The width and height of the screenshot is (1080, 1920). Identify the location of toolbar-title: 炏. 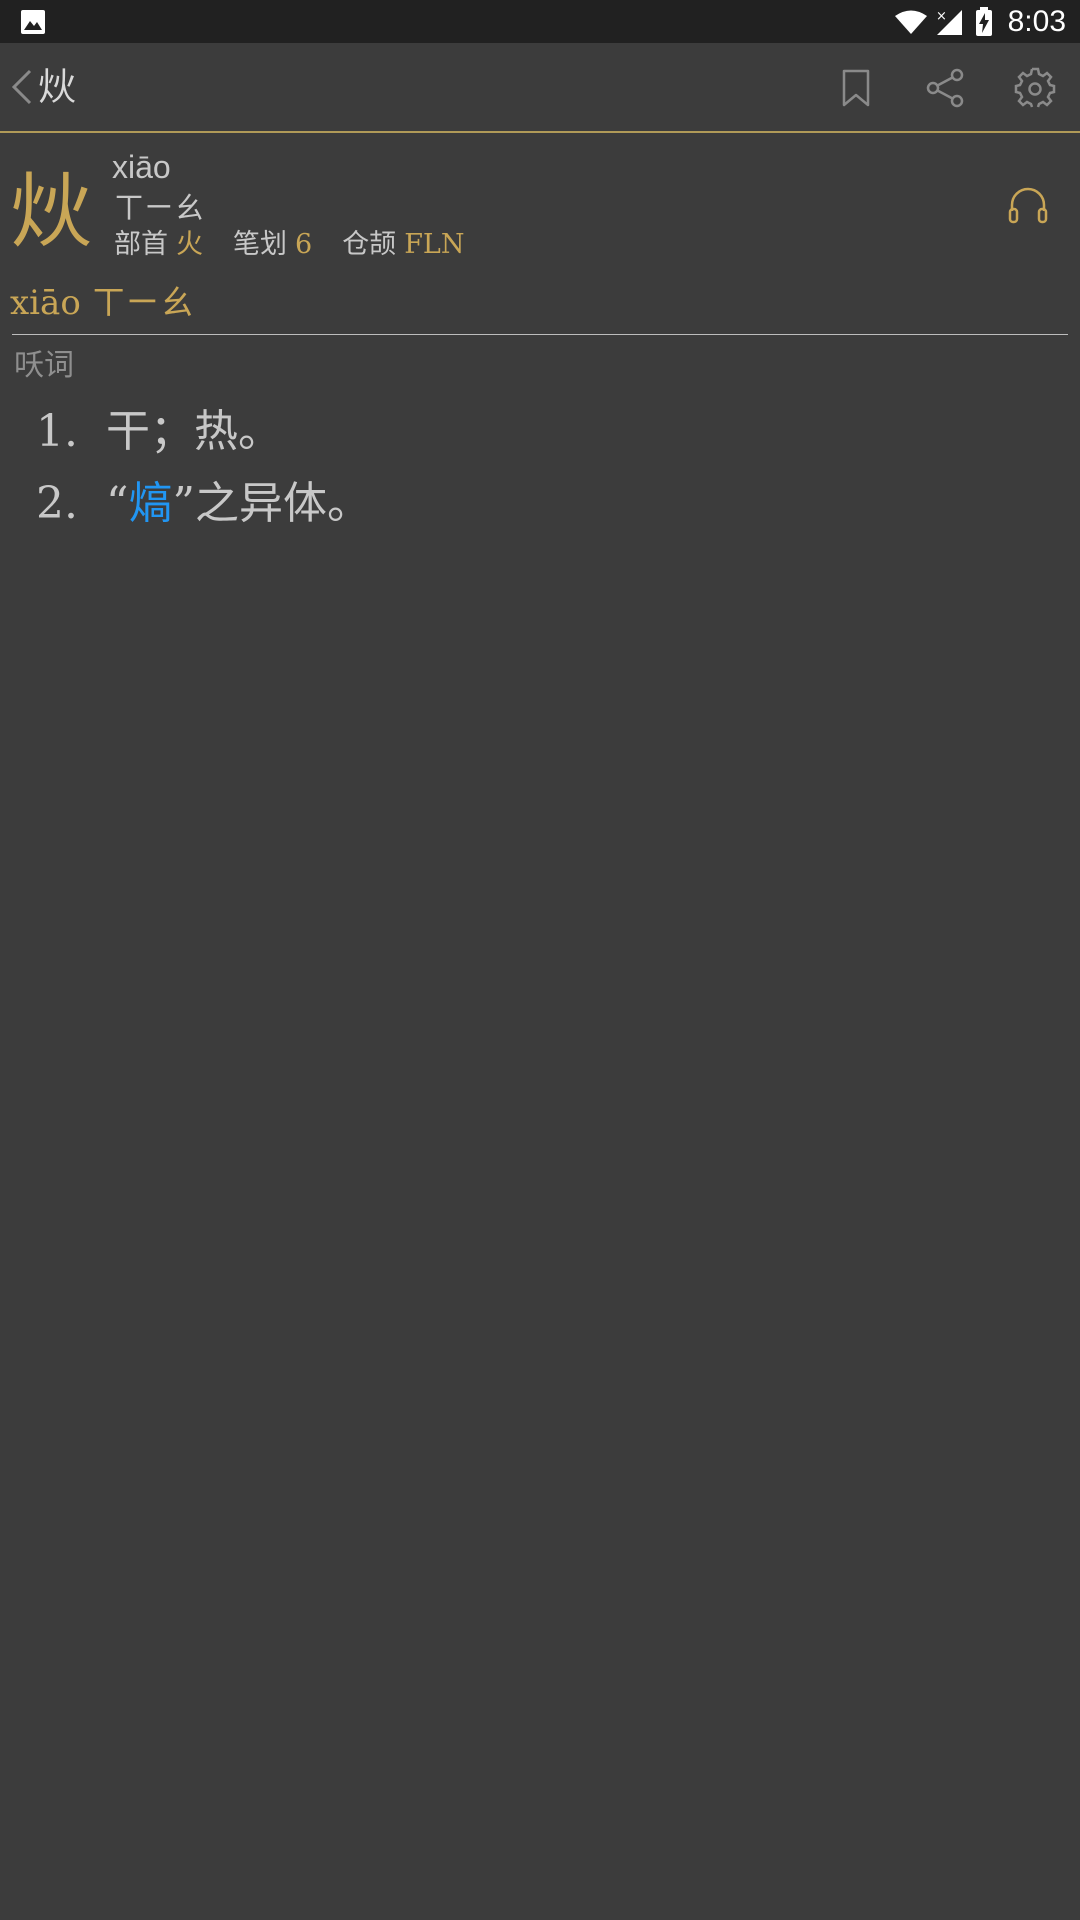
(57, 87).